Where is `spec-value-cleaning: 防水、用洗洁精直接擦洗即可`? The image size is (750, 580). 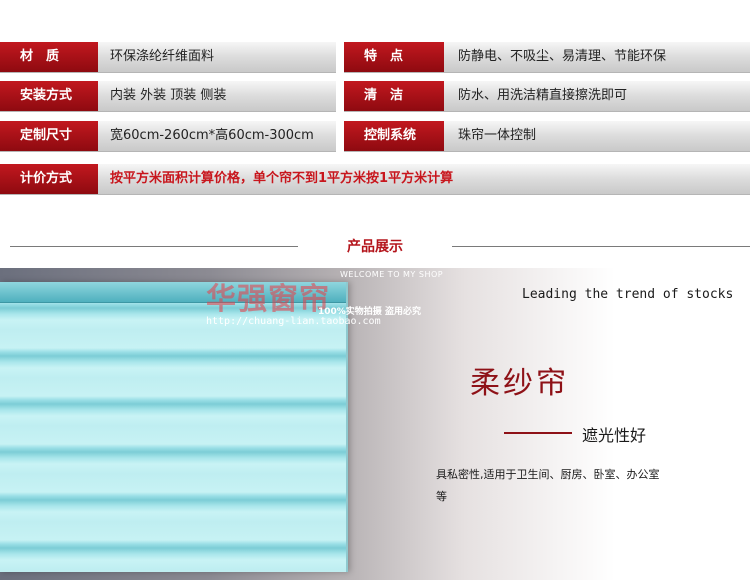 spec-value-cleaning: 防水、用洗洁精直接擦洗即可 is located at coordinates (543, 95).